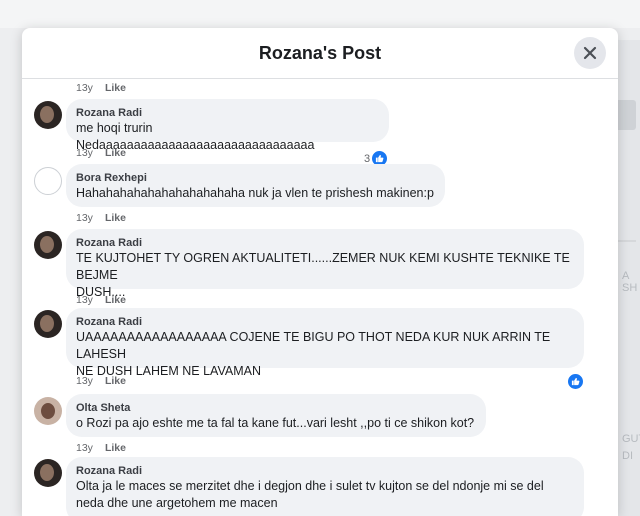 The image size is (640, 516). I want to click on reaction-number: 3, so click(367, 158).